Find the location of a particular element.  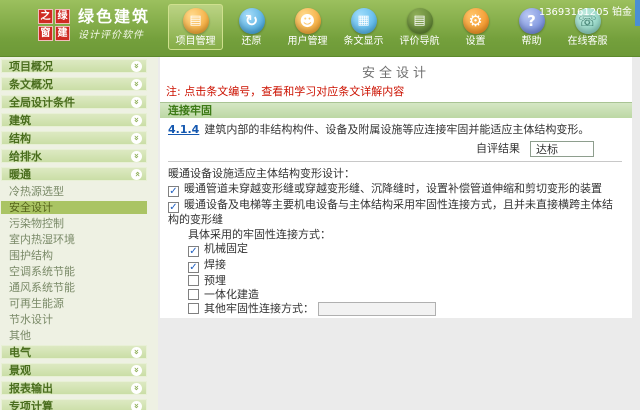

sidebar-item-label: 安全设计 is located at coordinates (31, 207).